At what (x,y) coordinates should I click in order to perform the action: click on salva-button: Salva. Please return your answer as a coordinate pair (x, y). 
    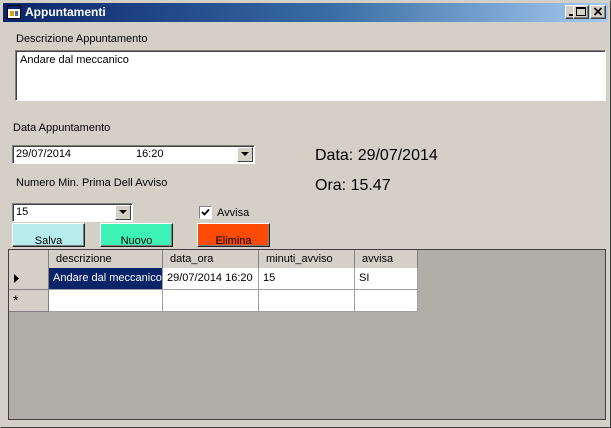
    Looking at the image, I should click on (48, 235).